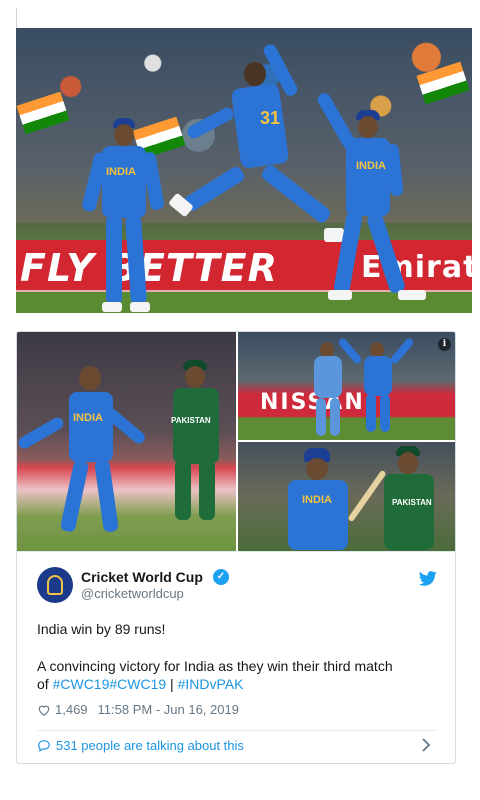 The height and width of the screenshot is (800, 480). I want to click on twitter-bird-icon, so click(428, 578).